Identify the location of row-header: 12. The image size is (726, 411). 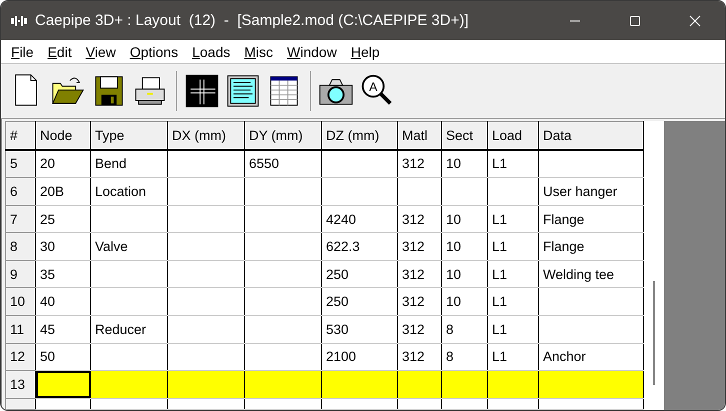
(21, 357).